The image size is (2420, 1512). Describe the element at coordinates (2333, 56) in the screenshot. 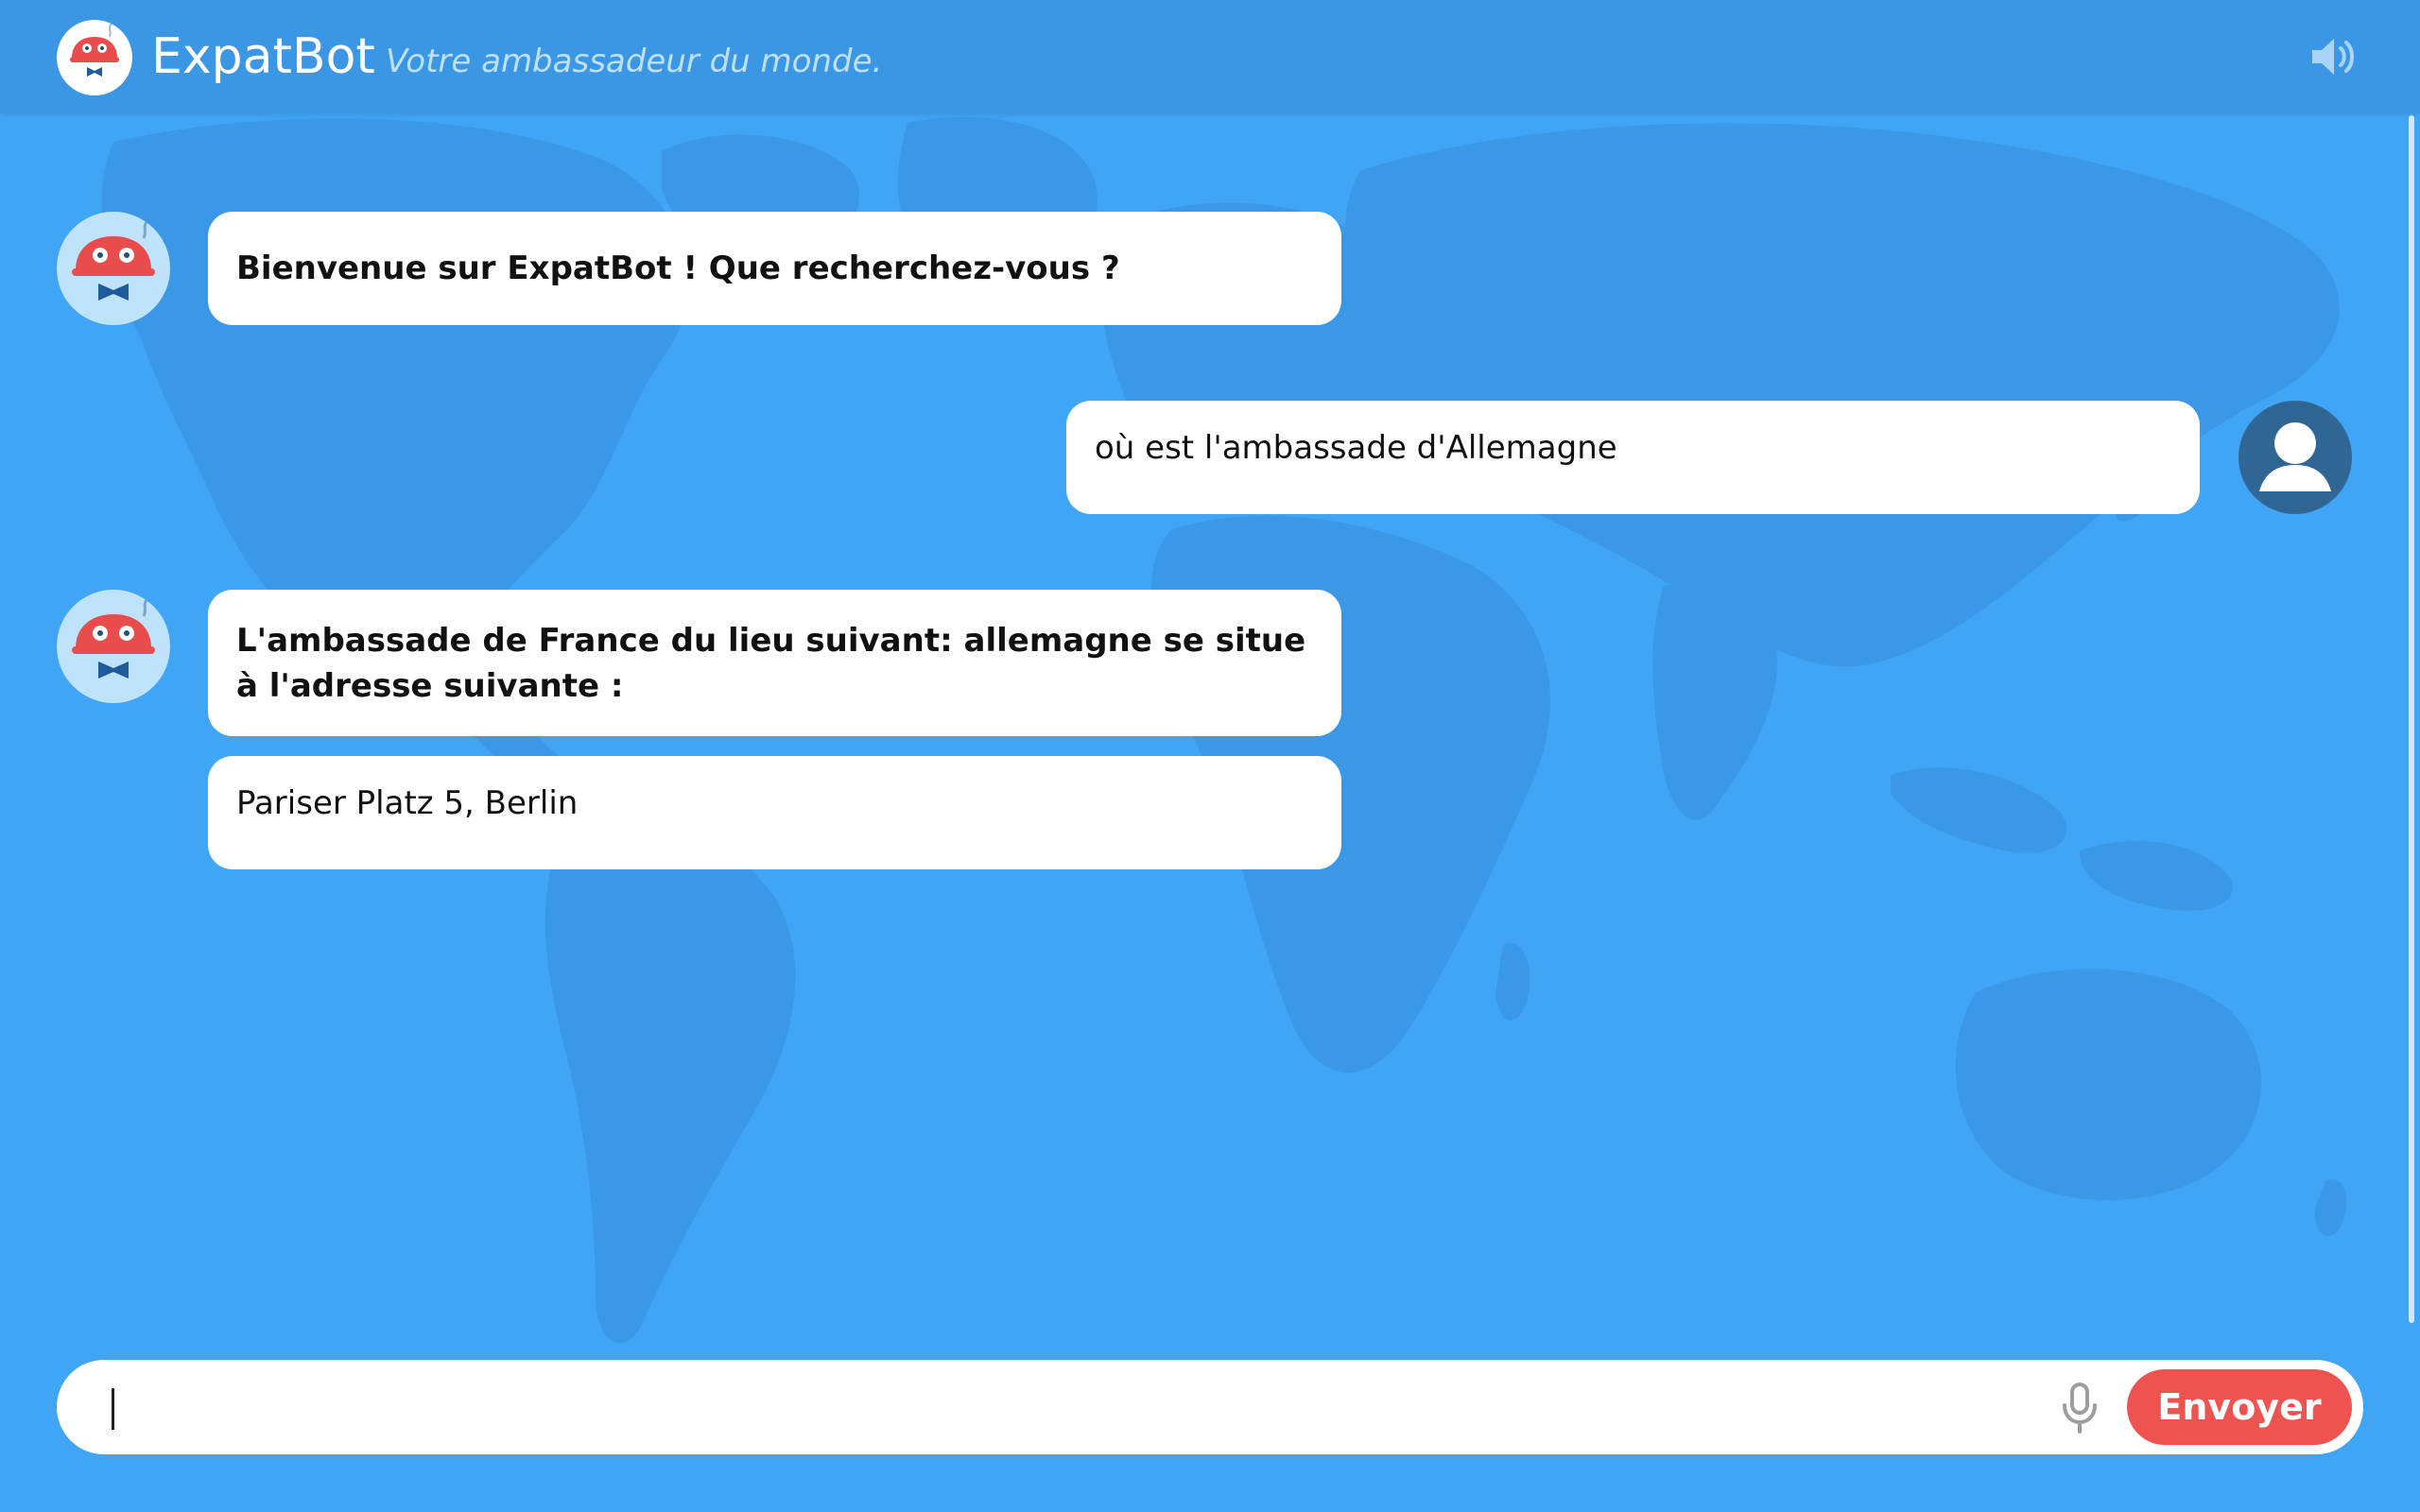

I see `speaker-icon` at that location.